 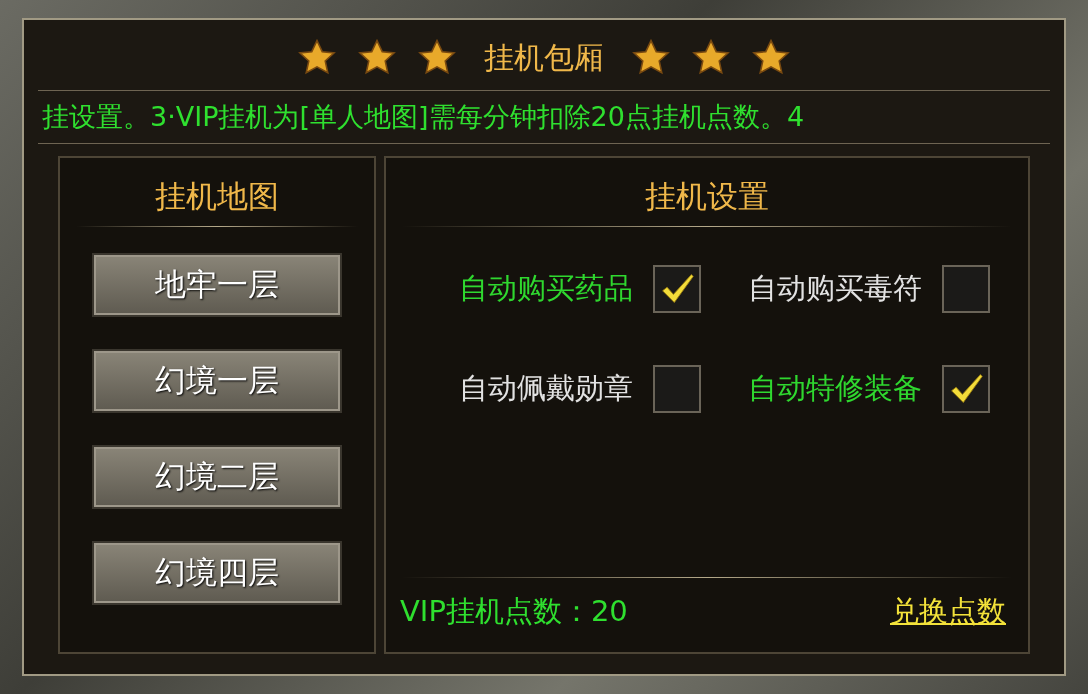 I want to click on map-button: 幻境四层, so click(x=217, y=573).